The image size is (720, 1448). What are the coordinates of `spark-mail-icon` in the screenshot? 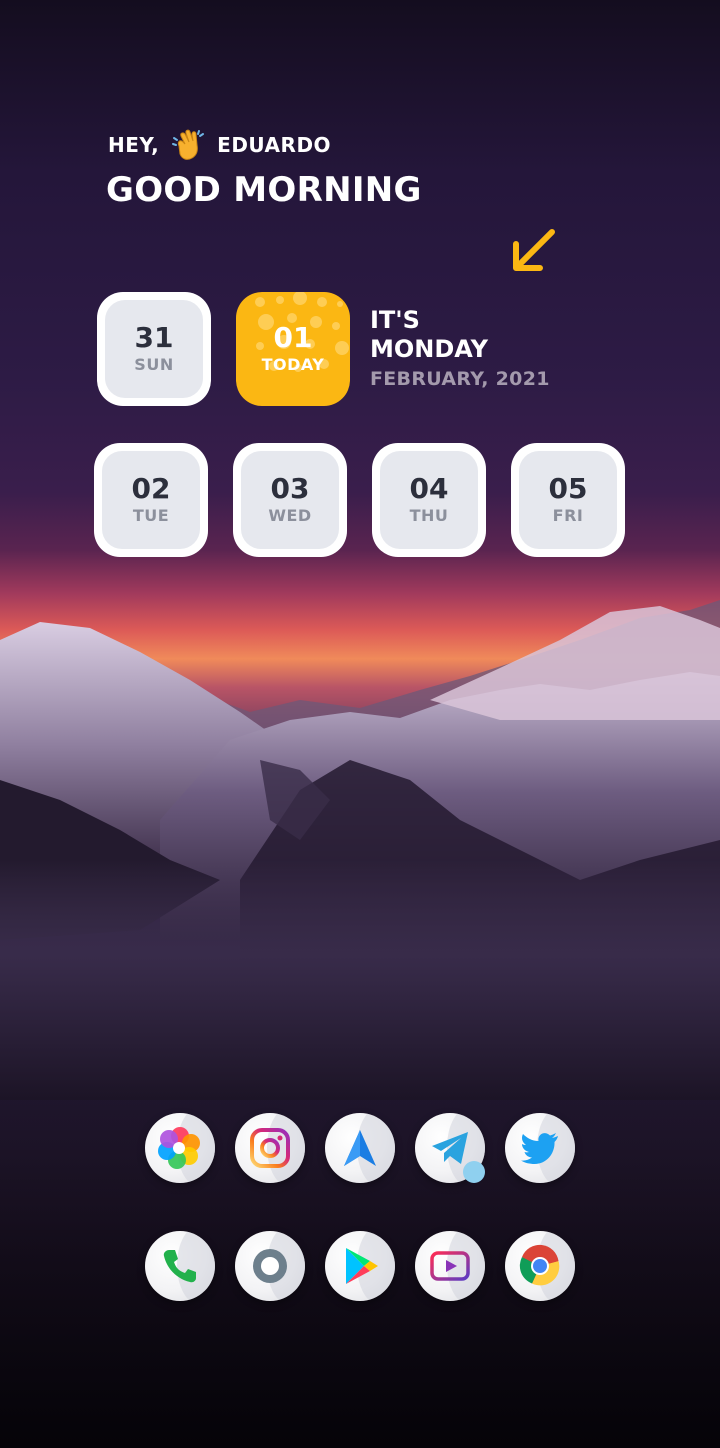 It's located at (360, 1148).